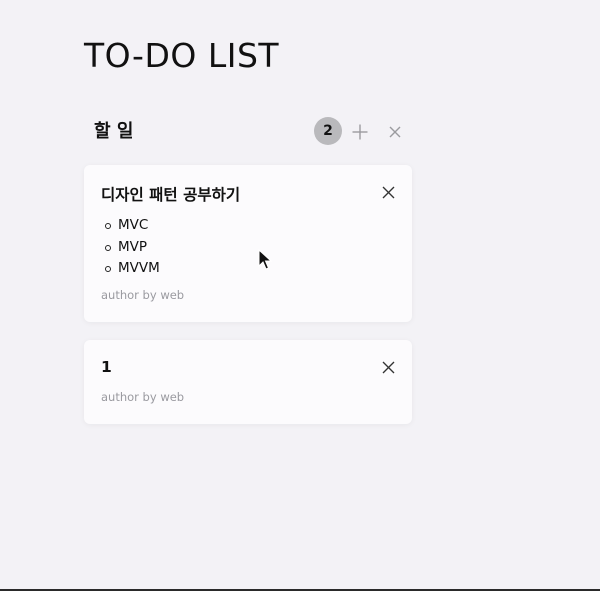 The height and width of the screenshot is (591, 600). I want to click on clear-column-button, so click(395, 132).